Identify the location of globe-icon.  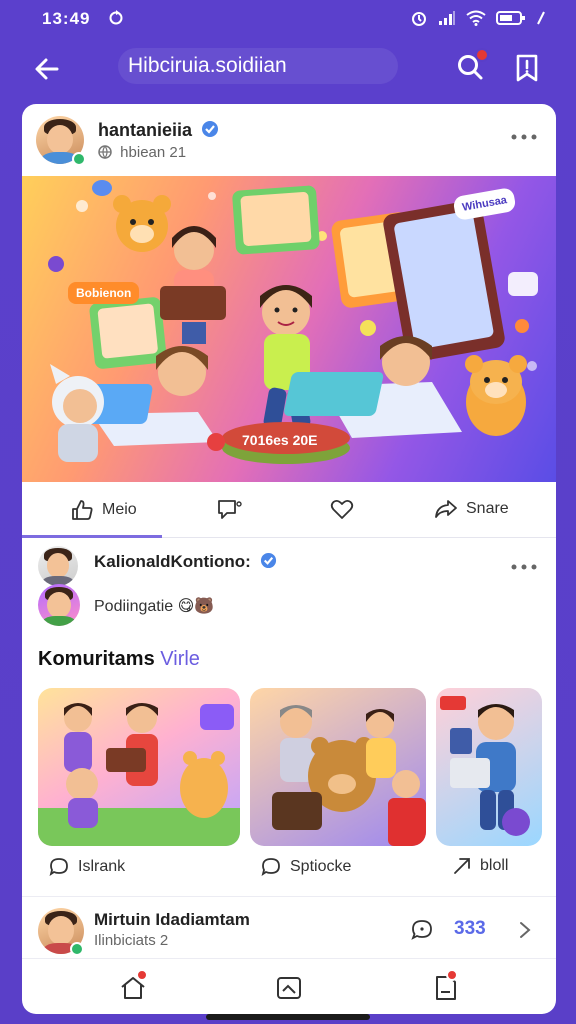
(105, 152).